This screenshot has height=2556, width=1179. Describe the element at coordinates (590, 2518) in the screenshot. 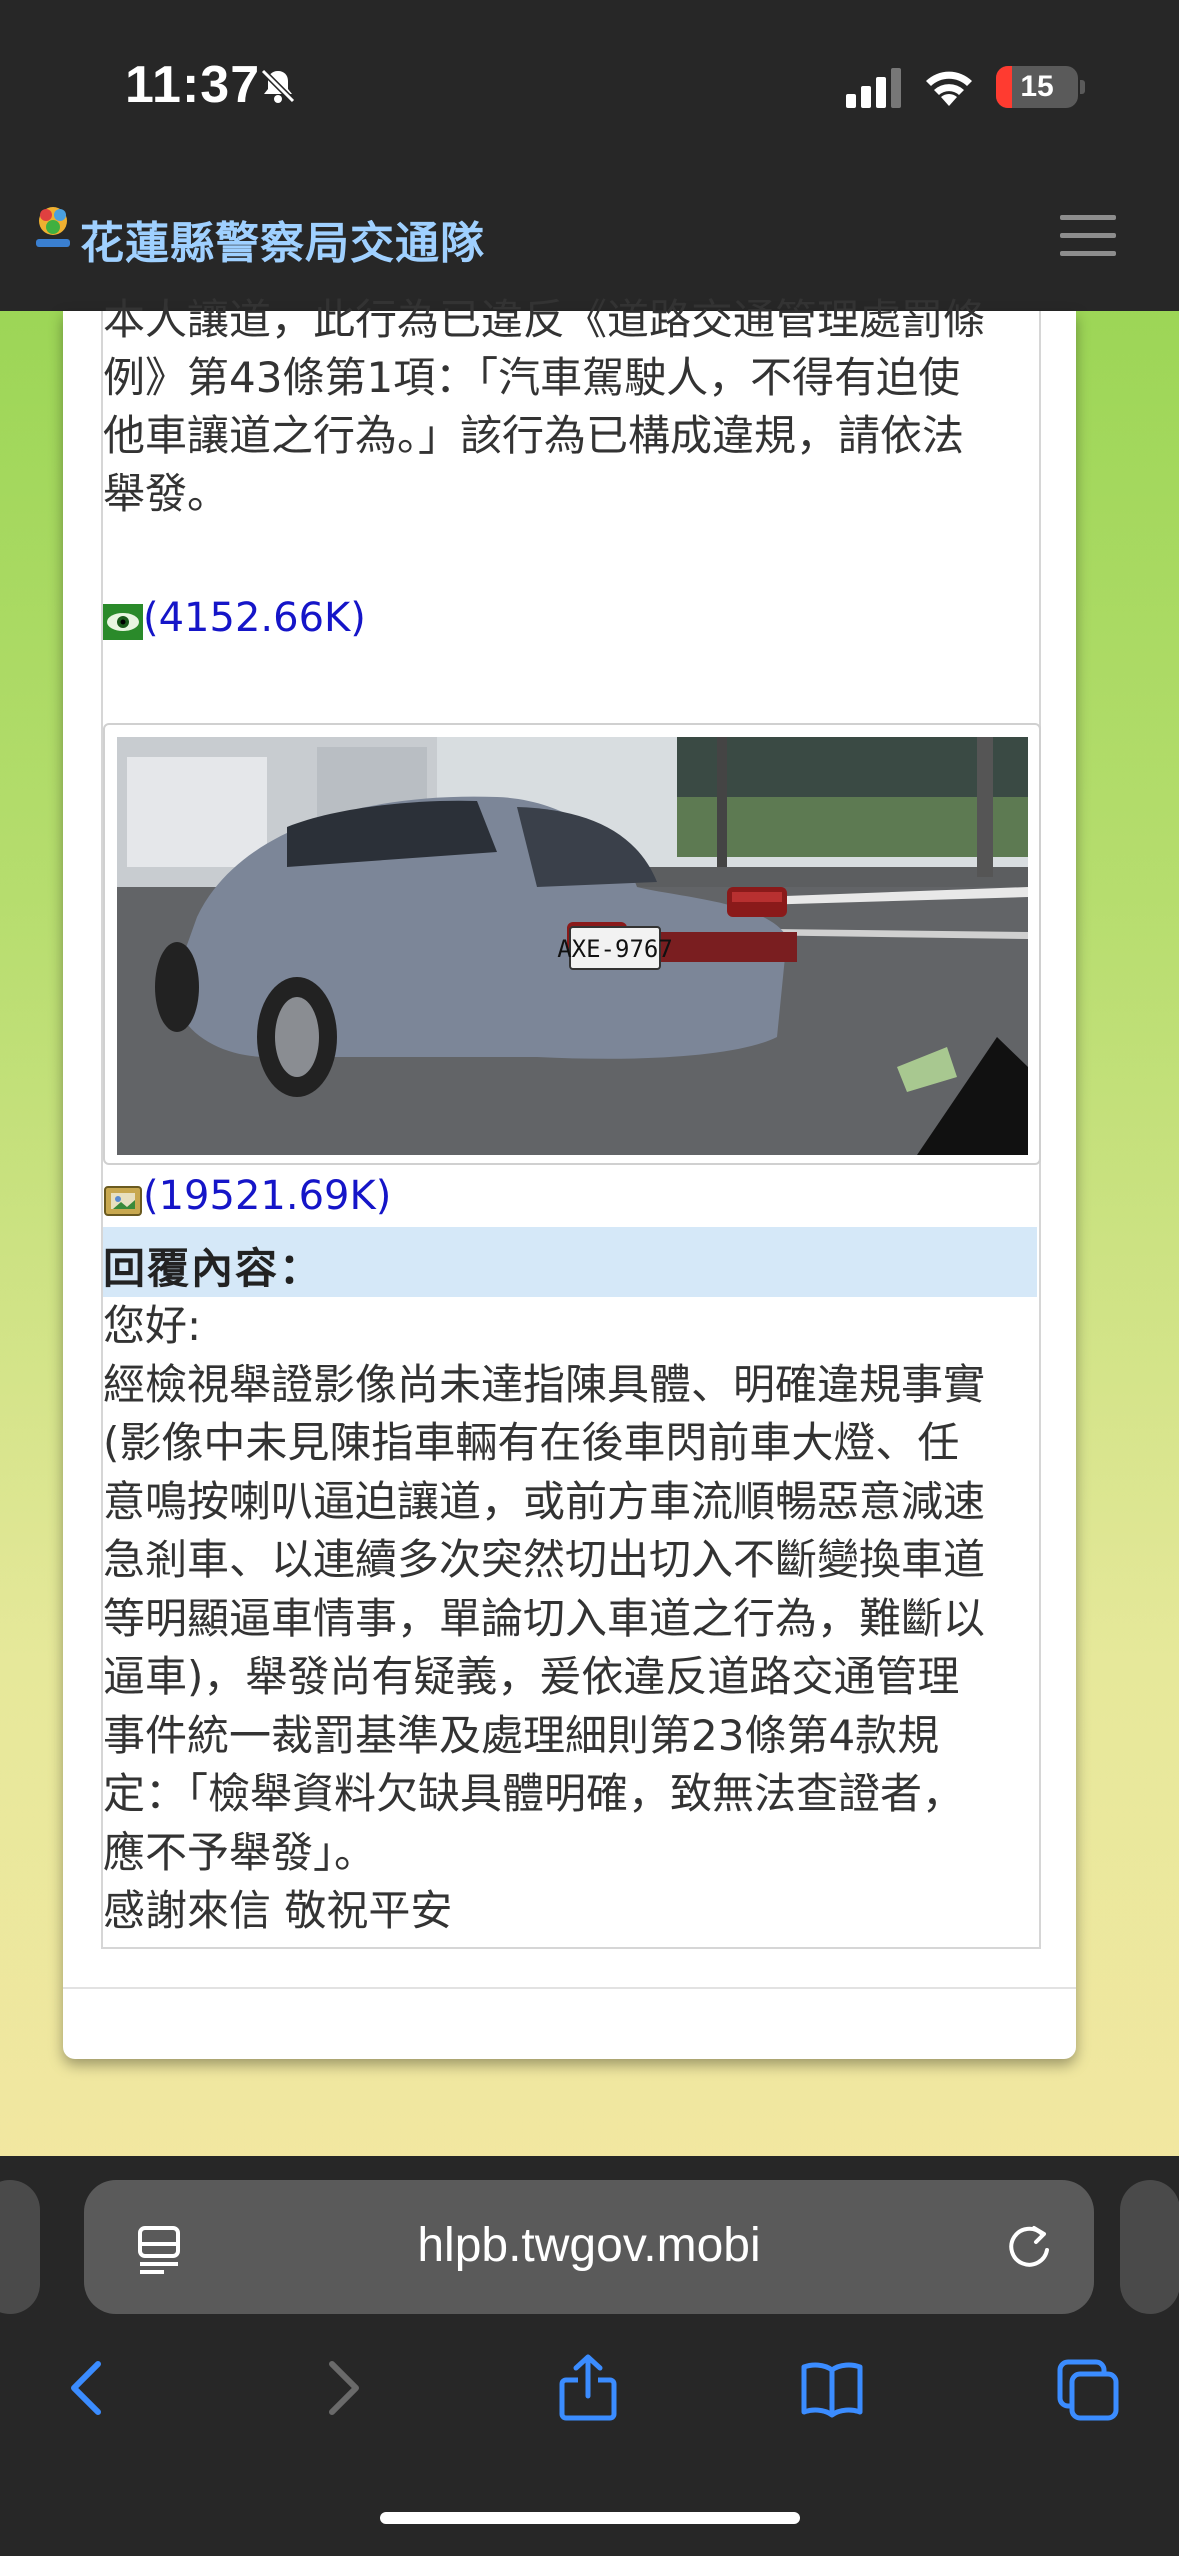

I see `home-indicator` at that location.